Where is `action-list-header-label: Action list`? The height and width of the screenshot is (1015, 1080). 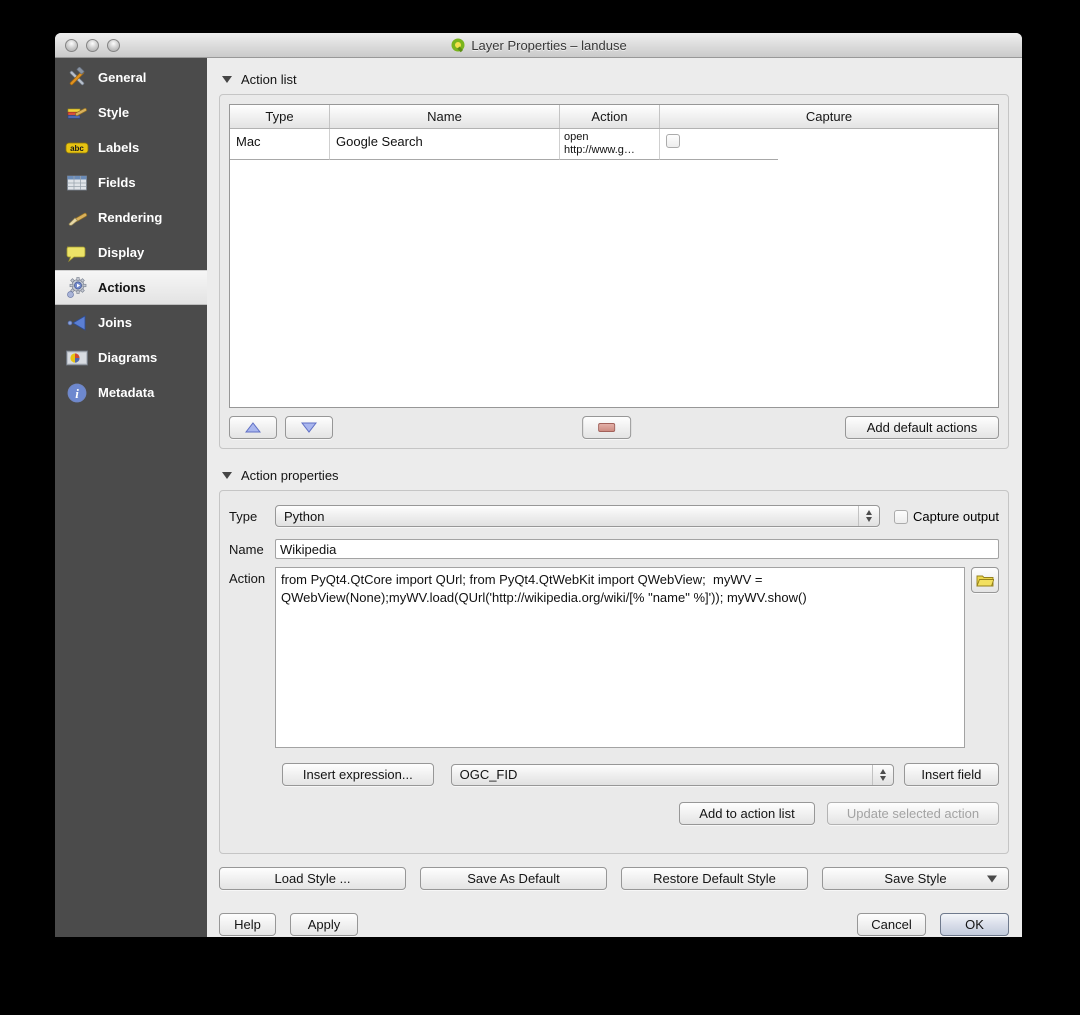 action-list-header-label: Action list is located at coordinates (269, 79).